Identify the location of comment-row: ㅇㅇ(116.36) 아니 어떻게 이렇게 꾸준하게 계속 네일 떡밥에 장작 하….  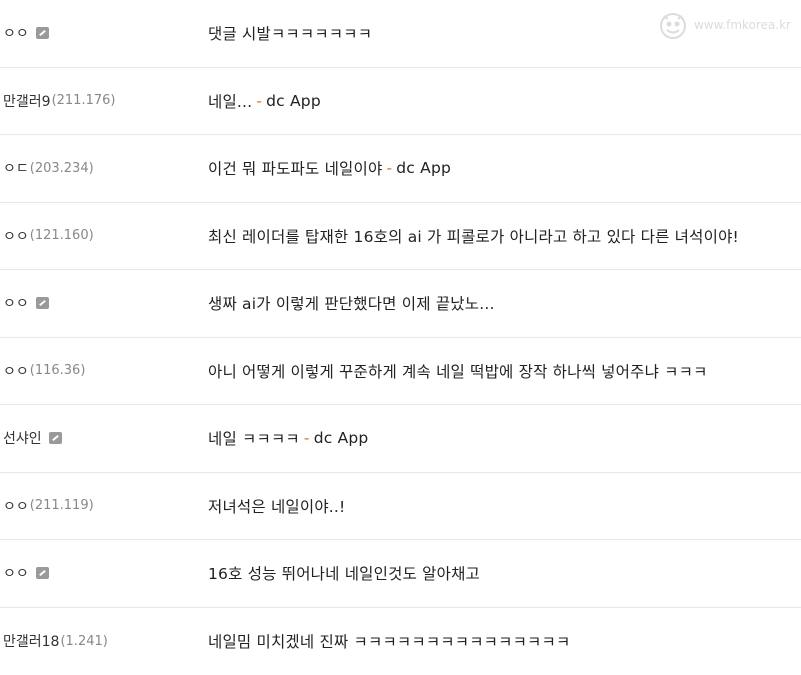
(400, 372).